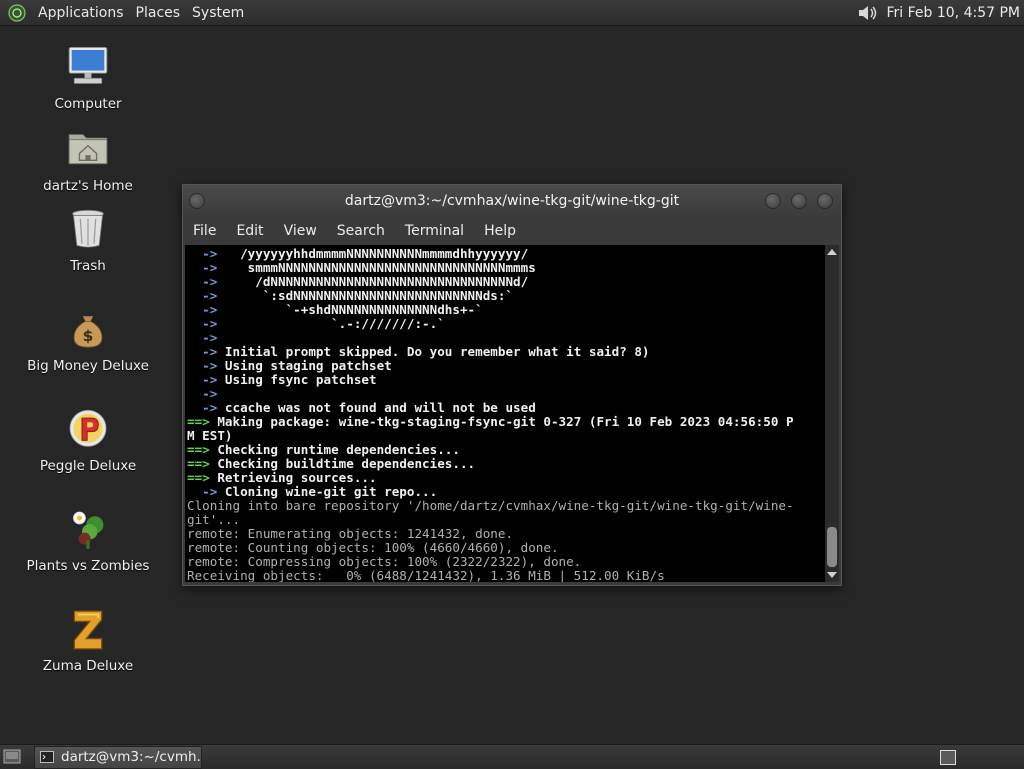  Describe the element at coordinates (832, 413) in the screenshot. I see `terminal-scrollbar` at that location.